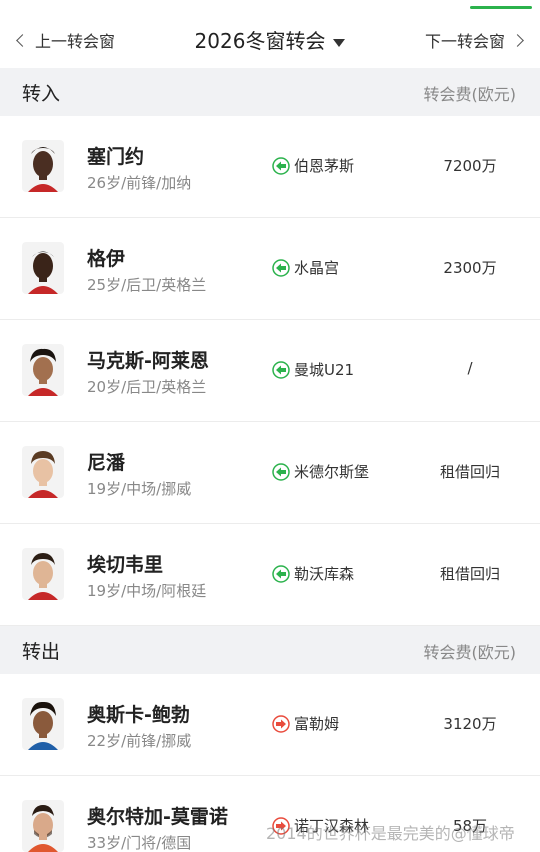  What do you see at coordinates (148, 361) in the screenshot?
I see `player-name: 马克斯-阿莱恩` at bounding box center [148, 361].